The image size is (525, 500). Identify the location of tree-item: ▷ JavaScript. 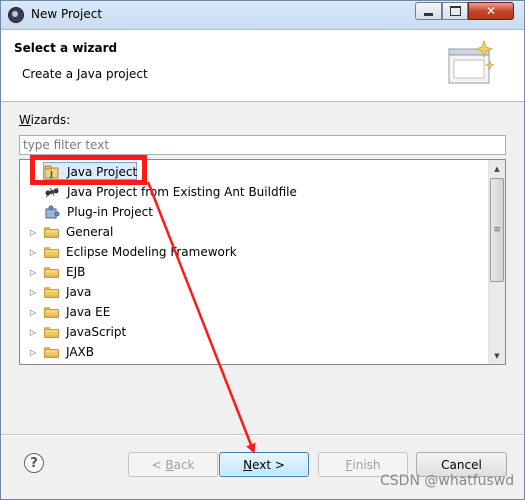
(78, 332).